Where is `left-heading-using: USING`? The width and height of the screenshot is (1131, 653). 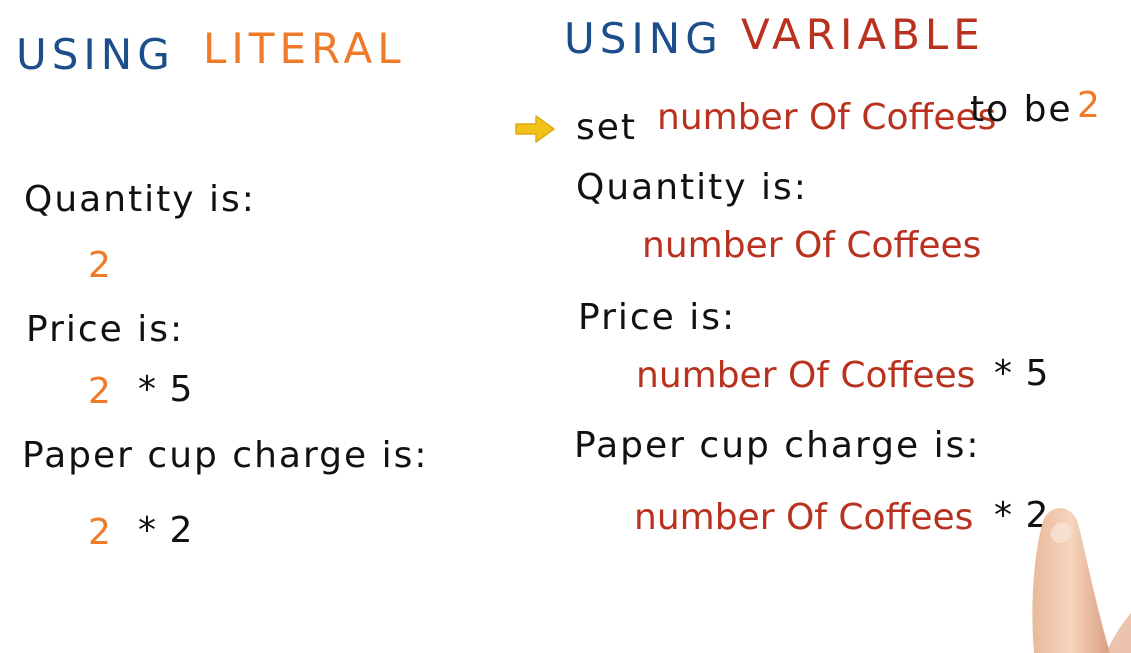 left-heading-using: USING is located at coordinates (95, 54).